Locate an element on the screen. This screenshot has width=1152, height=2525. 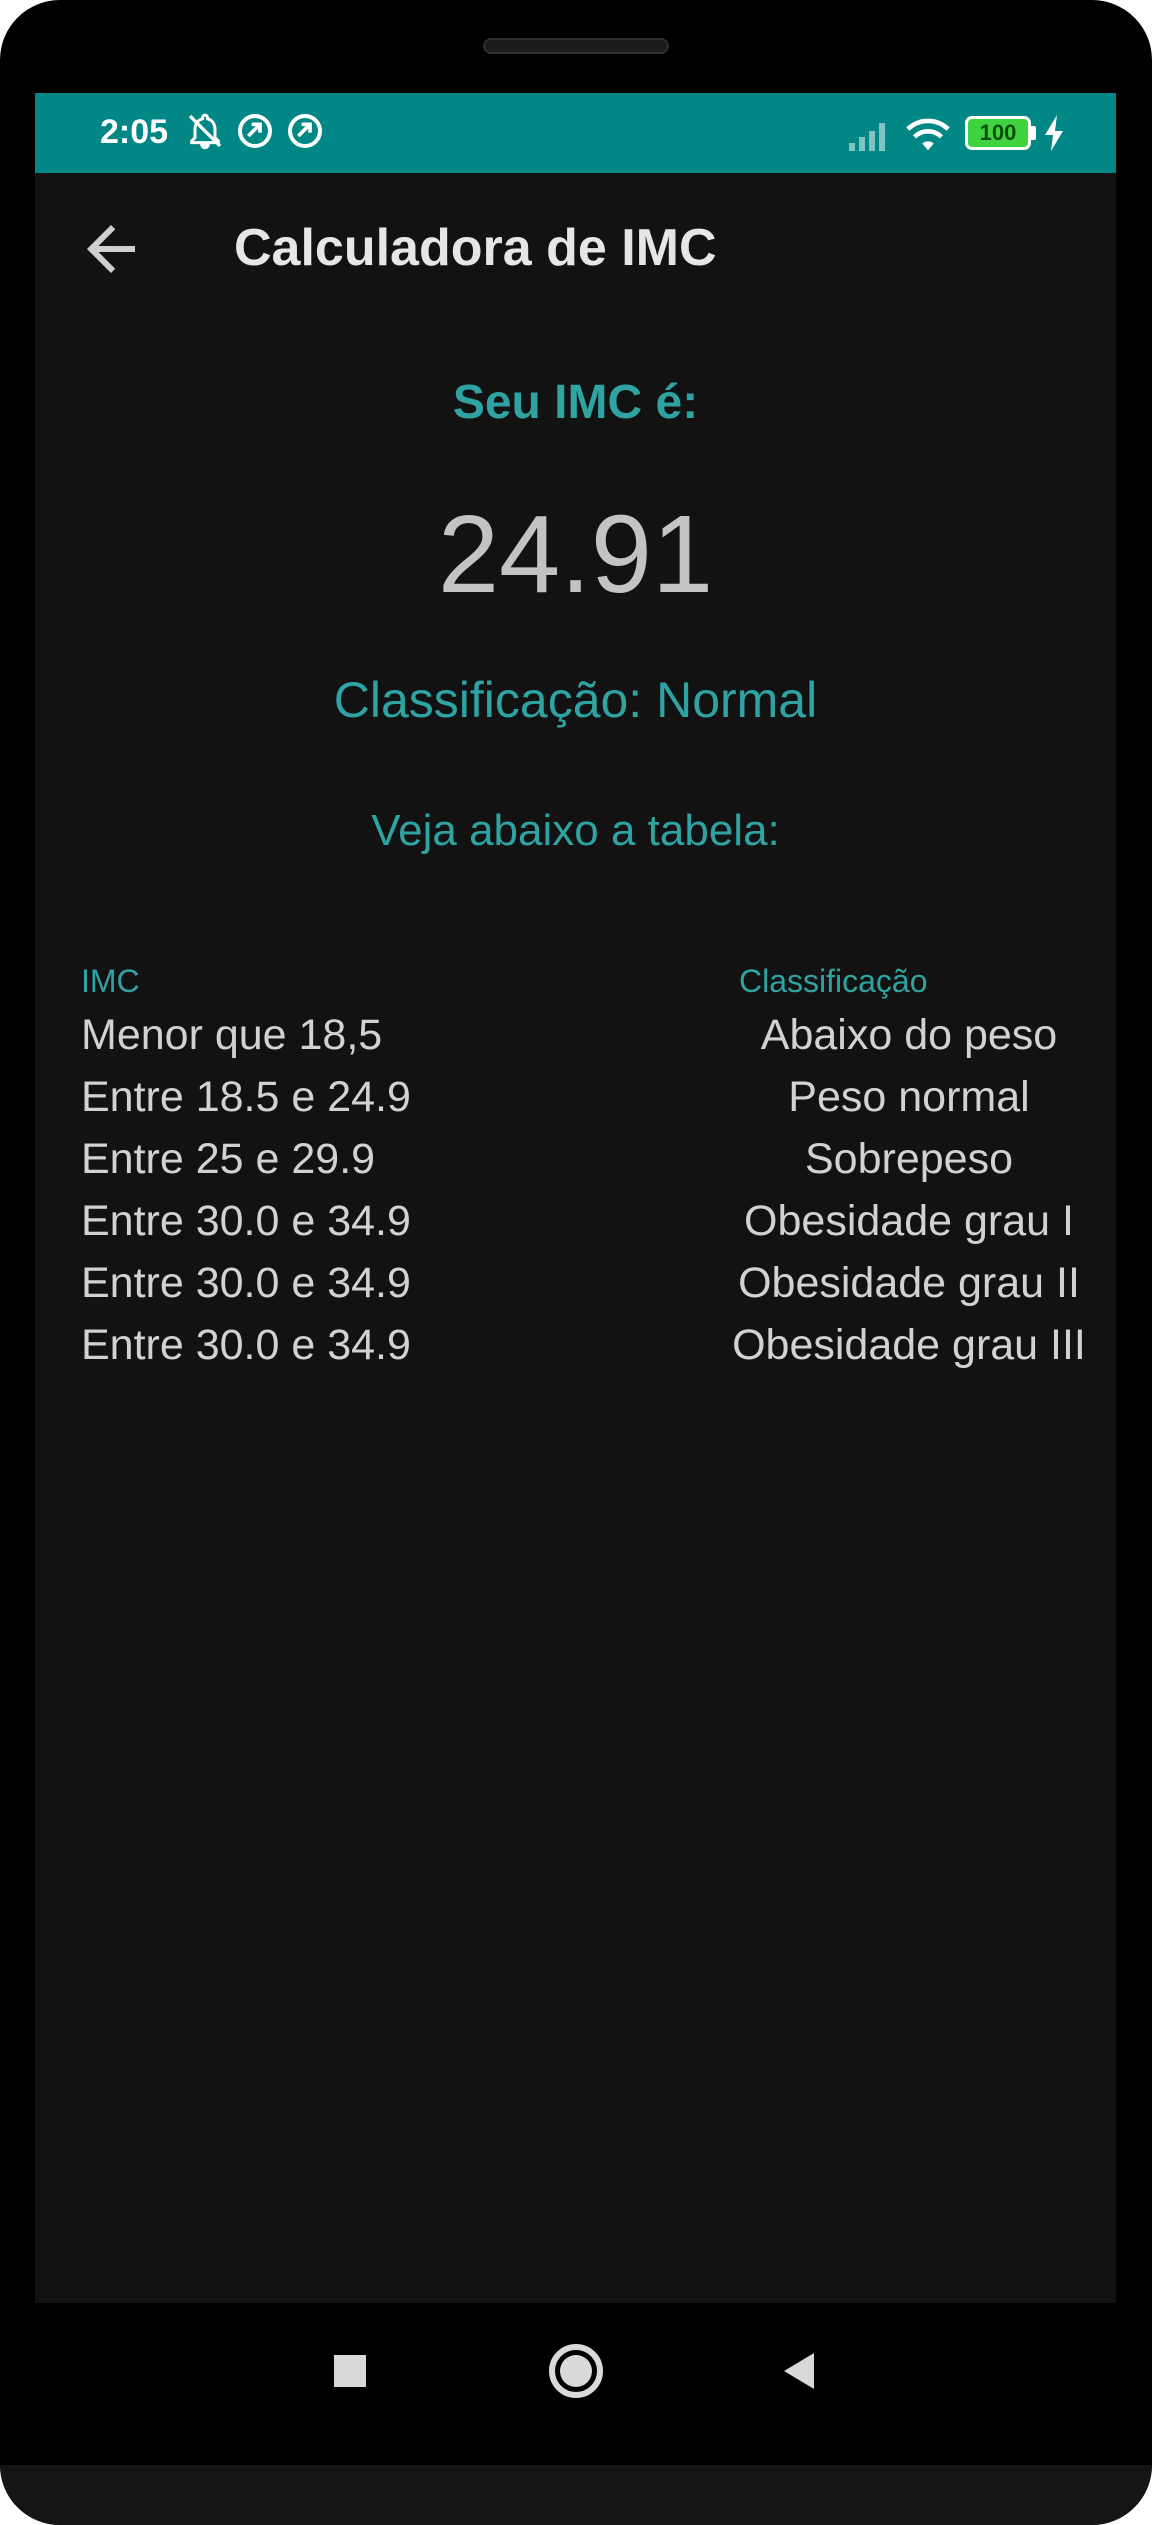
status-time: 2:05 is located at coordinates (134, 132).